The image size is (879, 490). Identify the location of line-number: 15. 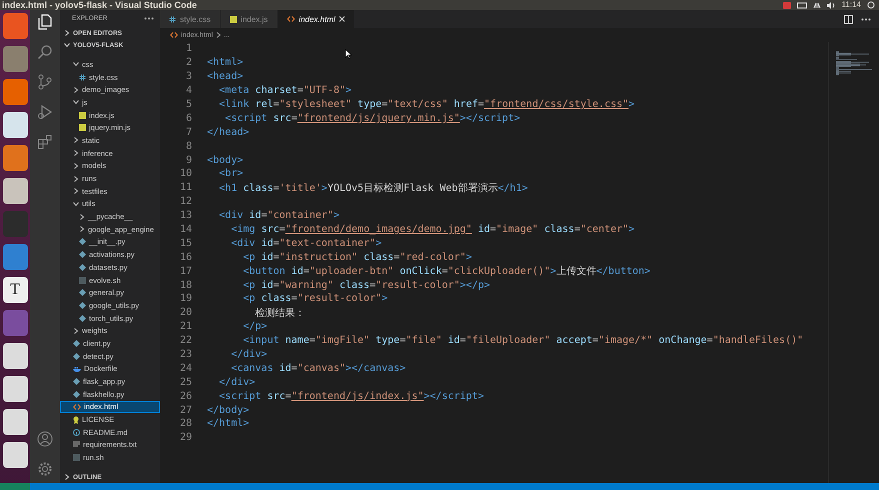
(185, 243).